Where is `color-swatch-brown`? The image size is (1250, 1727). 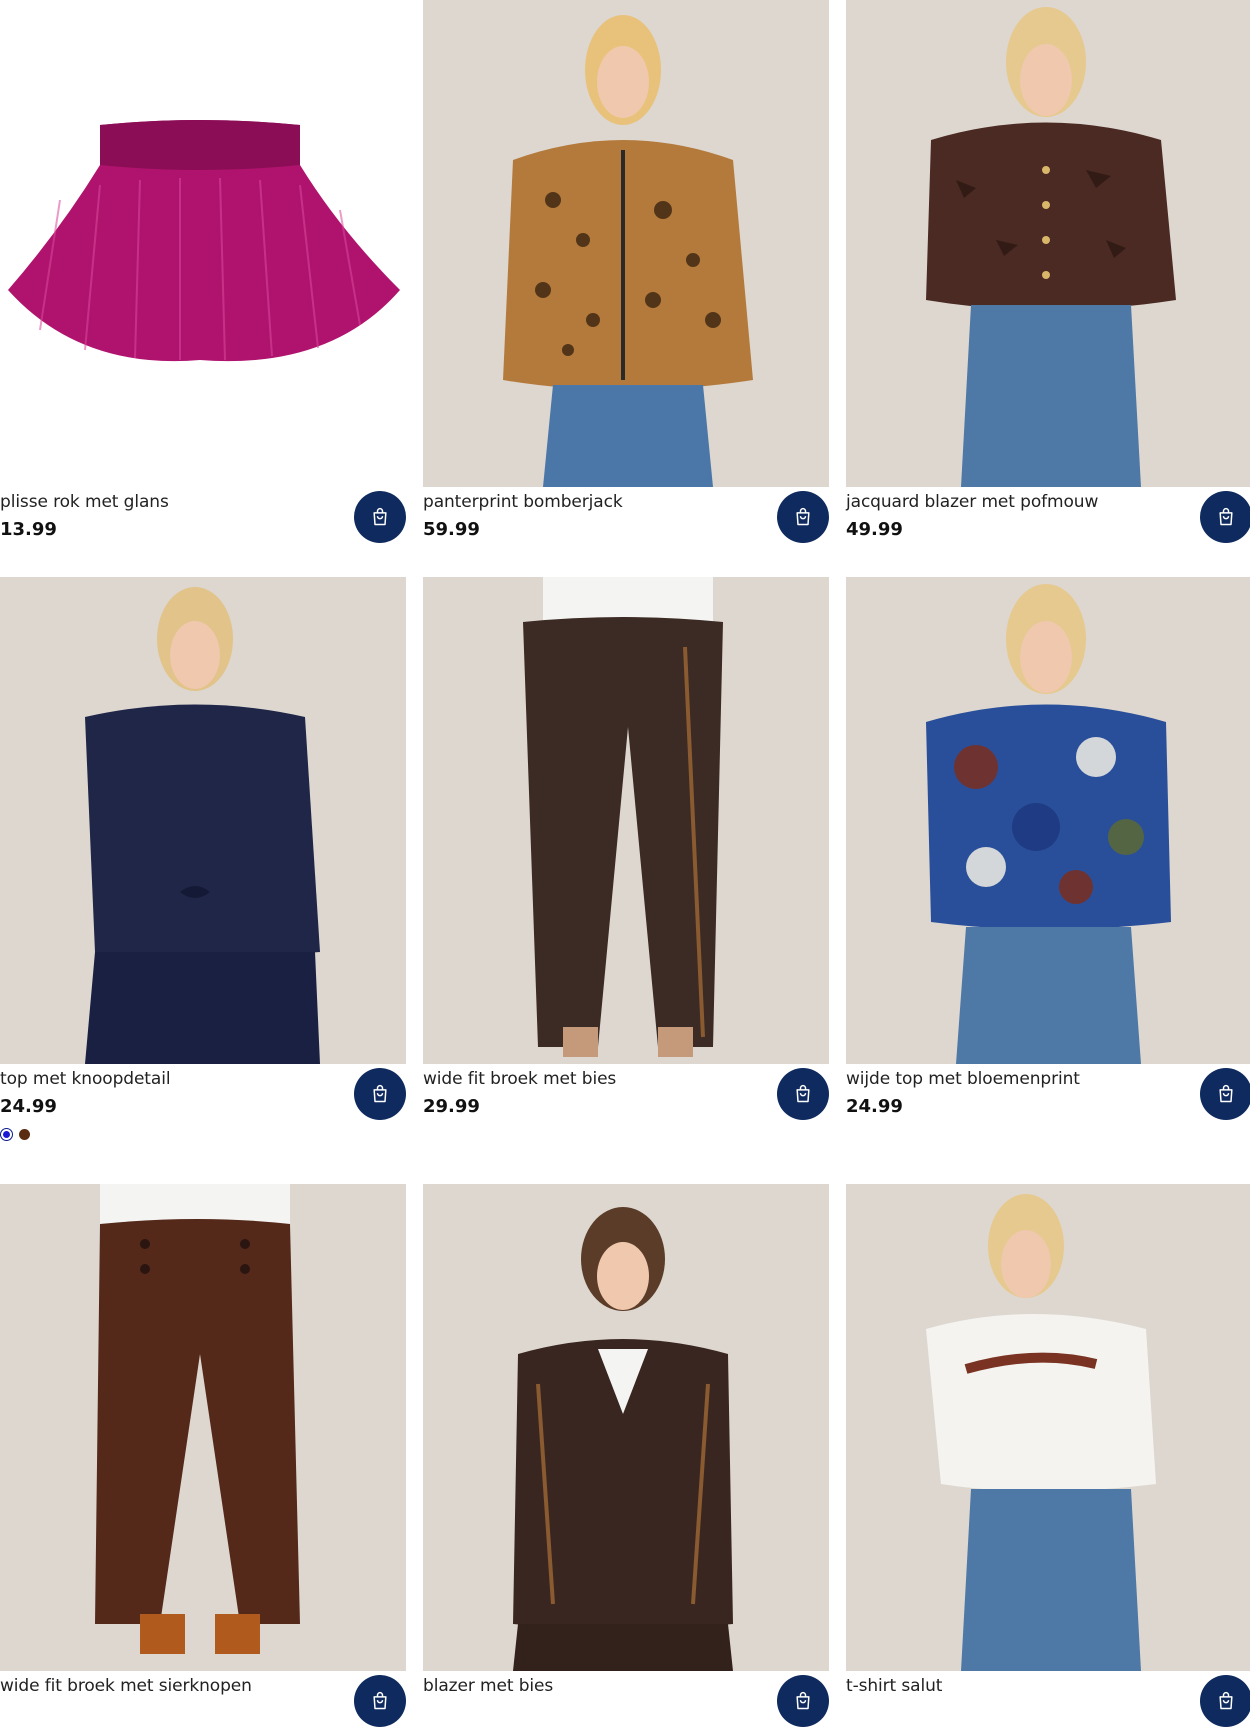
color-swatch-brown is located at coordinates (24, 1134).